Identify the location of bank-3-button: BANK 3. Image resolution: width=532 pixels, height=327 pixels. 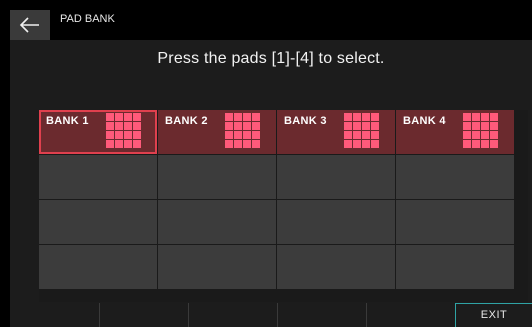
(336, 132).